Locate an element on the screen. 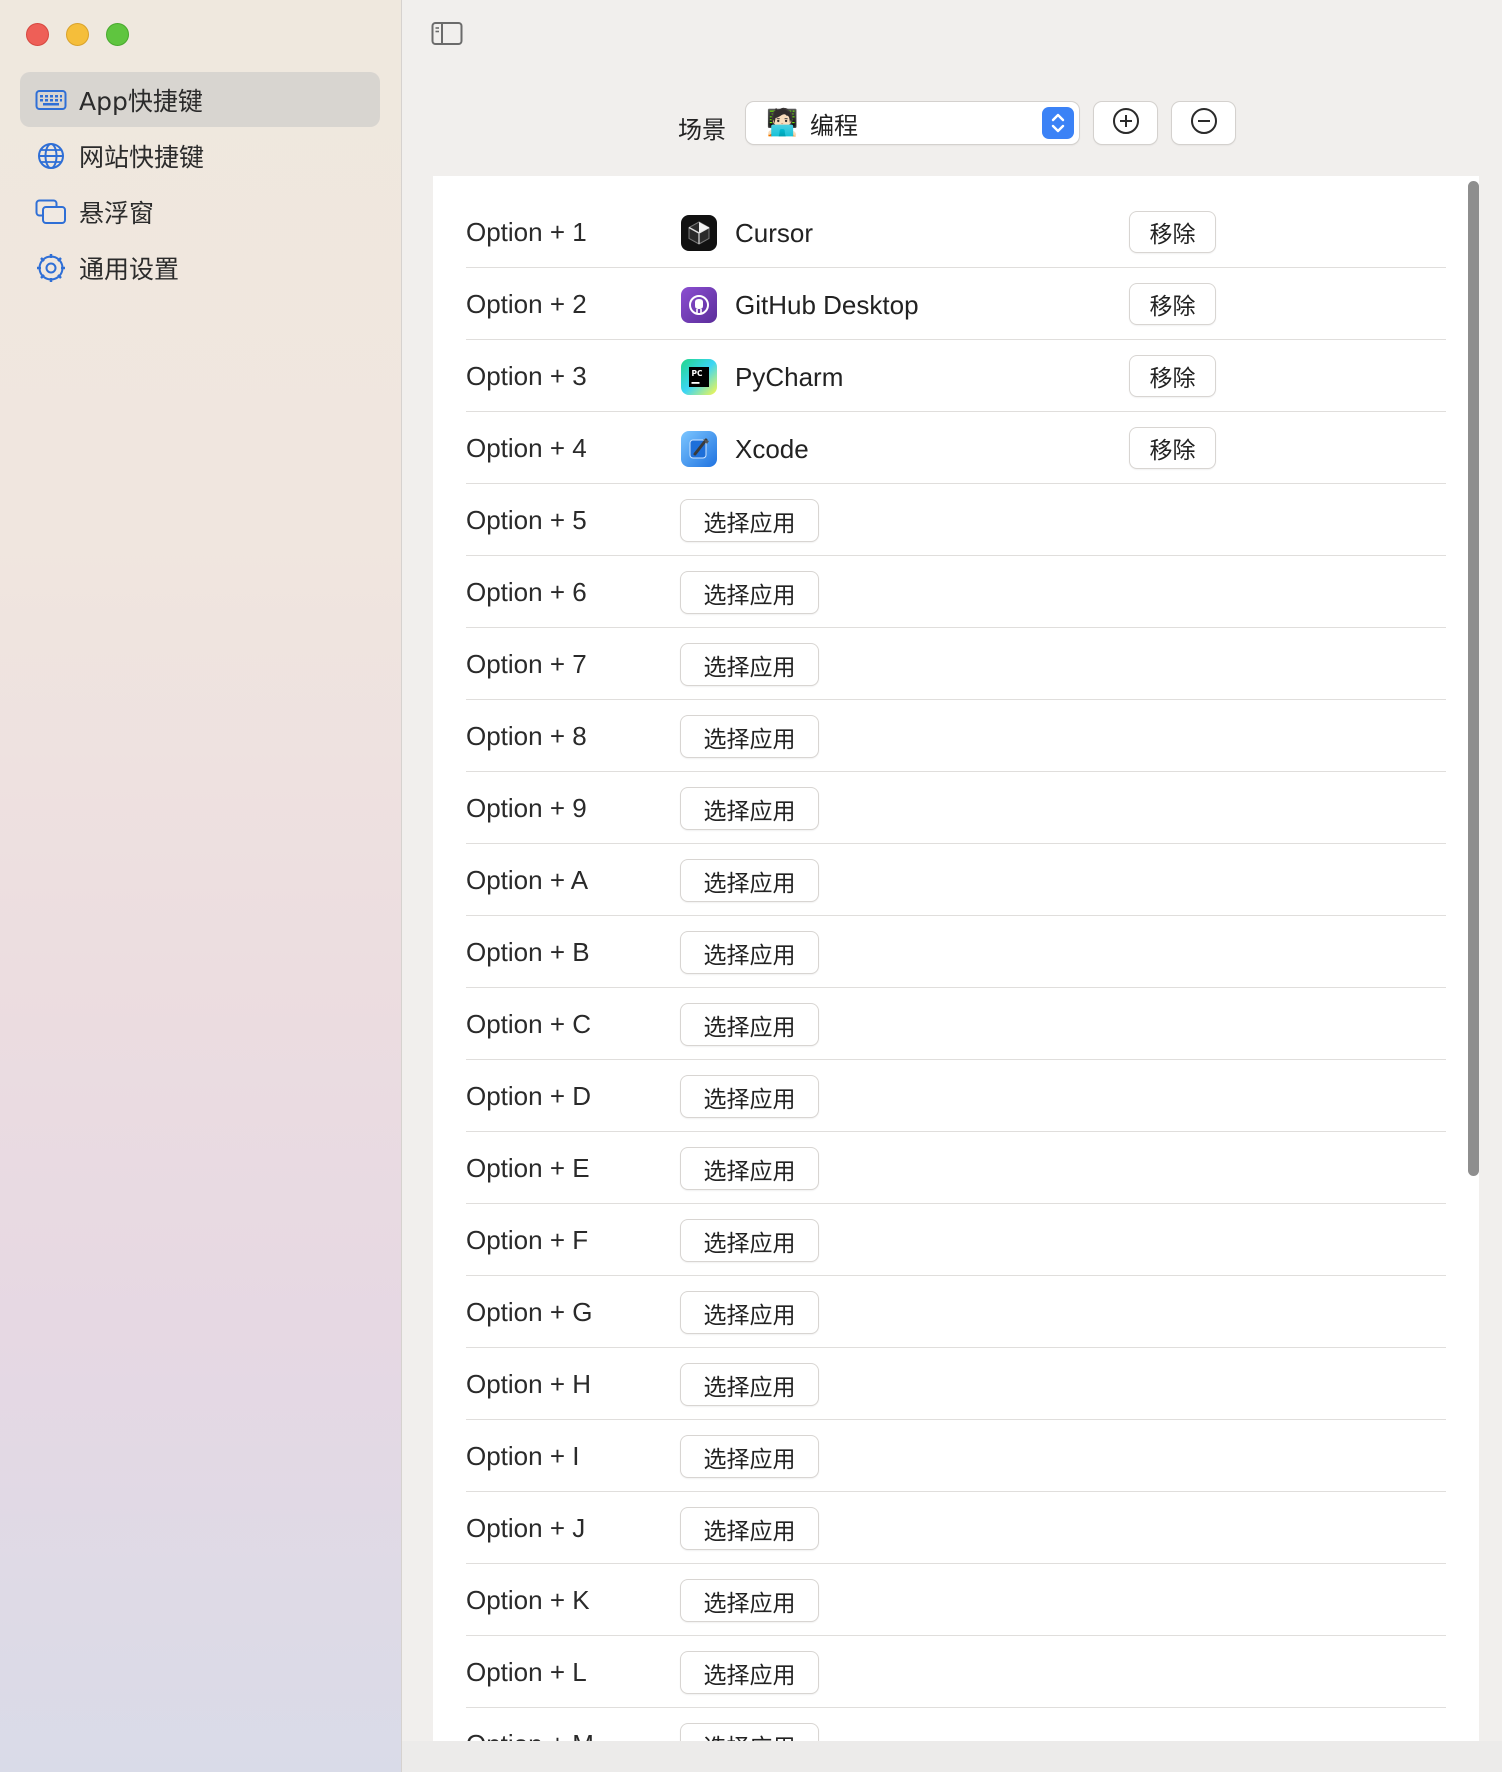 The height and width of the screenshot is (1772, 1502). cursor-app-icon is located at coordinates (699, 233).